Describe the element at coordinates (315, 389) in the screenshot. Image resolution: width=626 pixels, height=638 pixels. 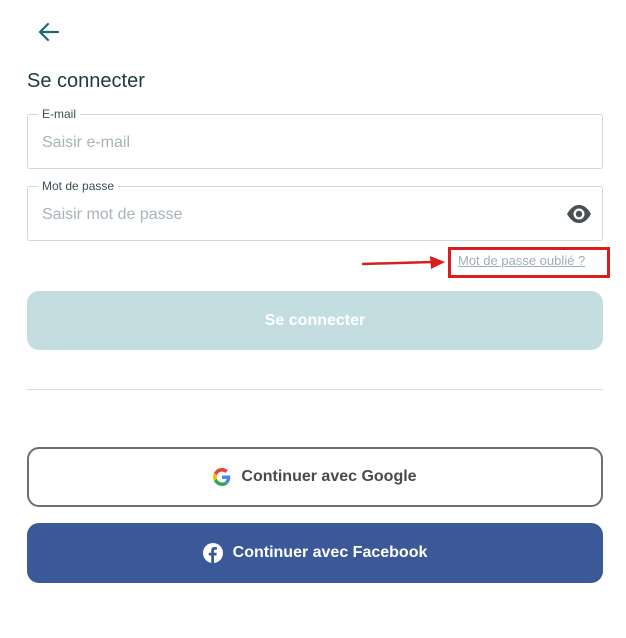
I see `divider` at that location.